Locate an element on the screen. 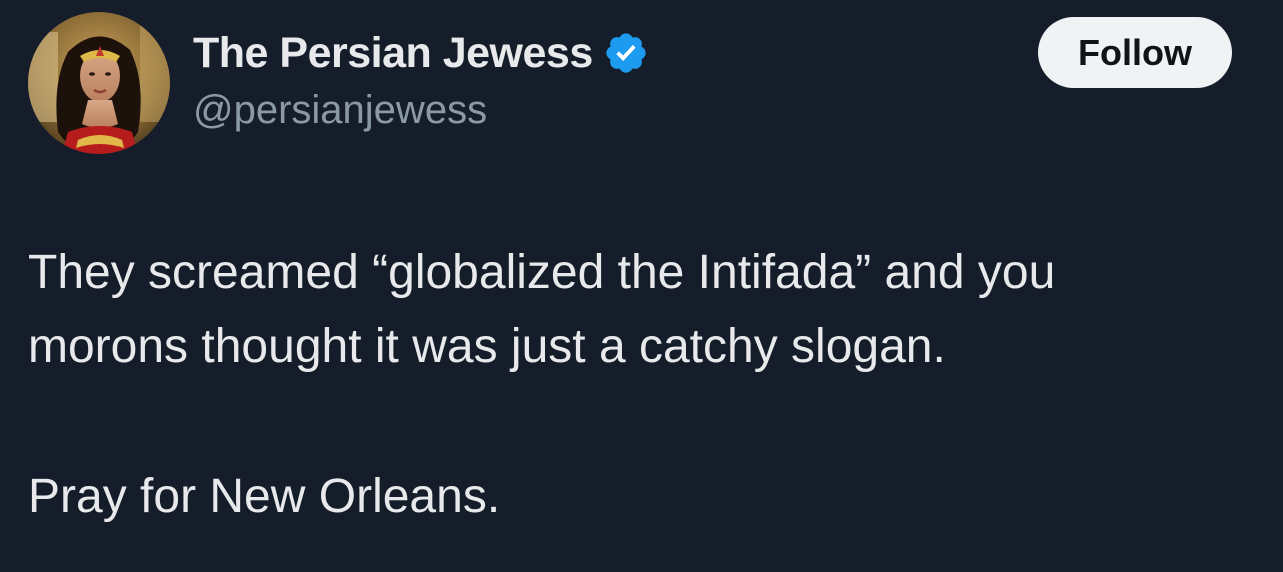 This screenshot has height=572, width=1283. user-handle: @persianjewess is located at coordinates (340, 110).